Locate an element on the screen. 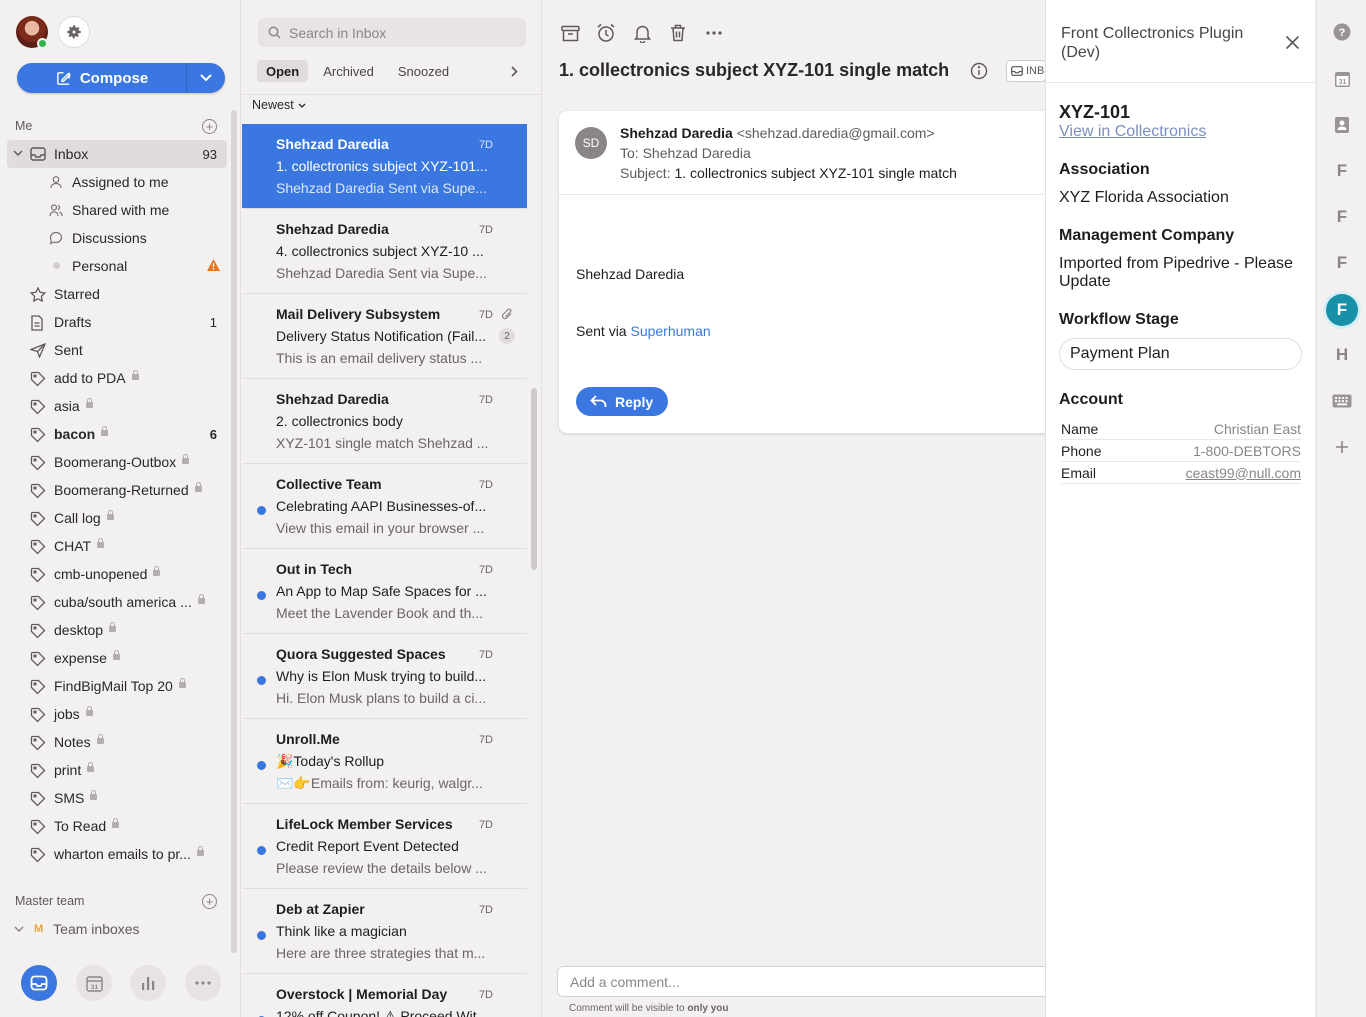  add-integration-button is located at coordinates (1342, 447).